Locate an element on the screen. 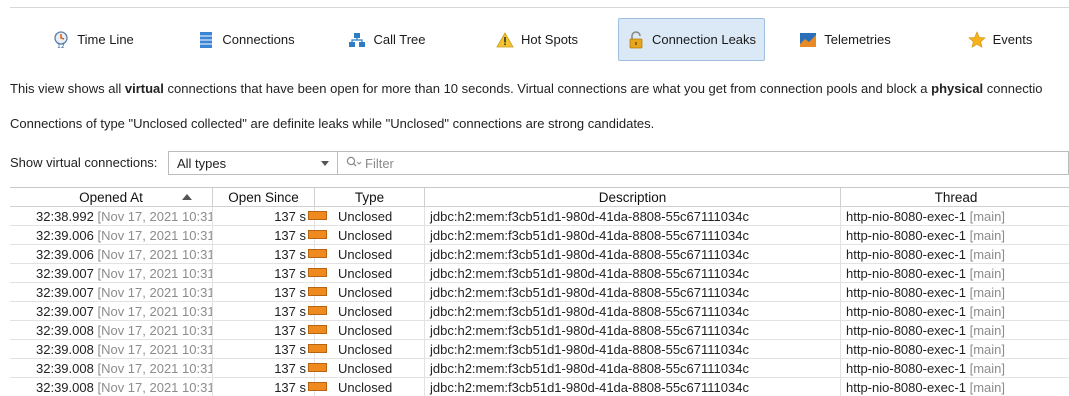 The image size is (1069, 396). star-icon is located at coordinates (976, 39).